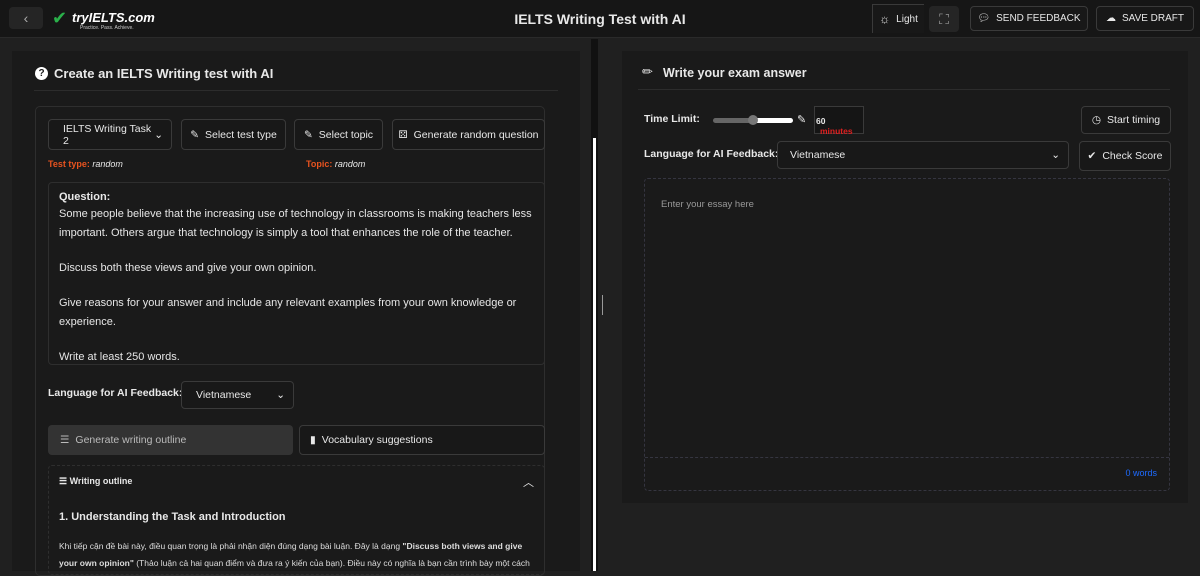 This screenshot has width=1200, height=576. What do you see at coordinates (1092, 156) in the screenshot?
I see `check-circle-icon: ✔` at bounding box center [1092, 156].